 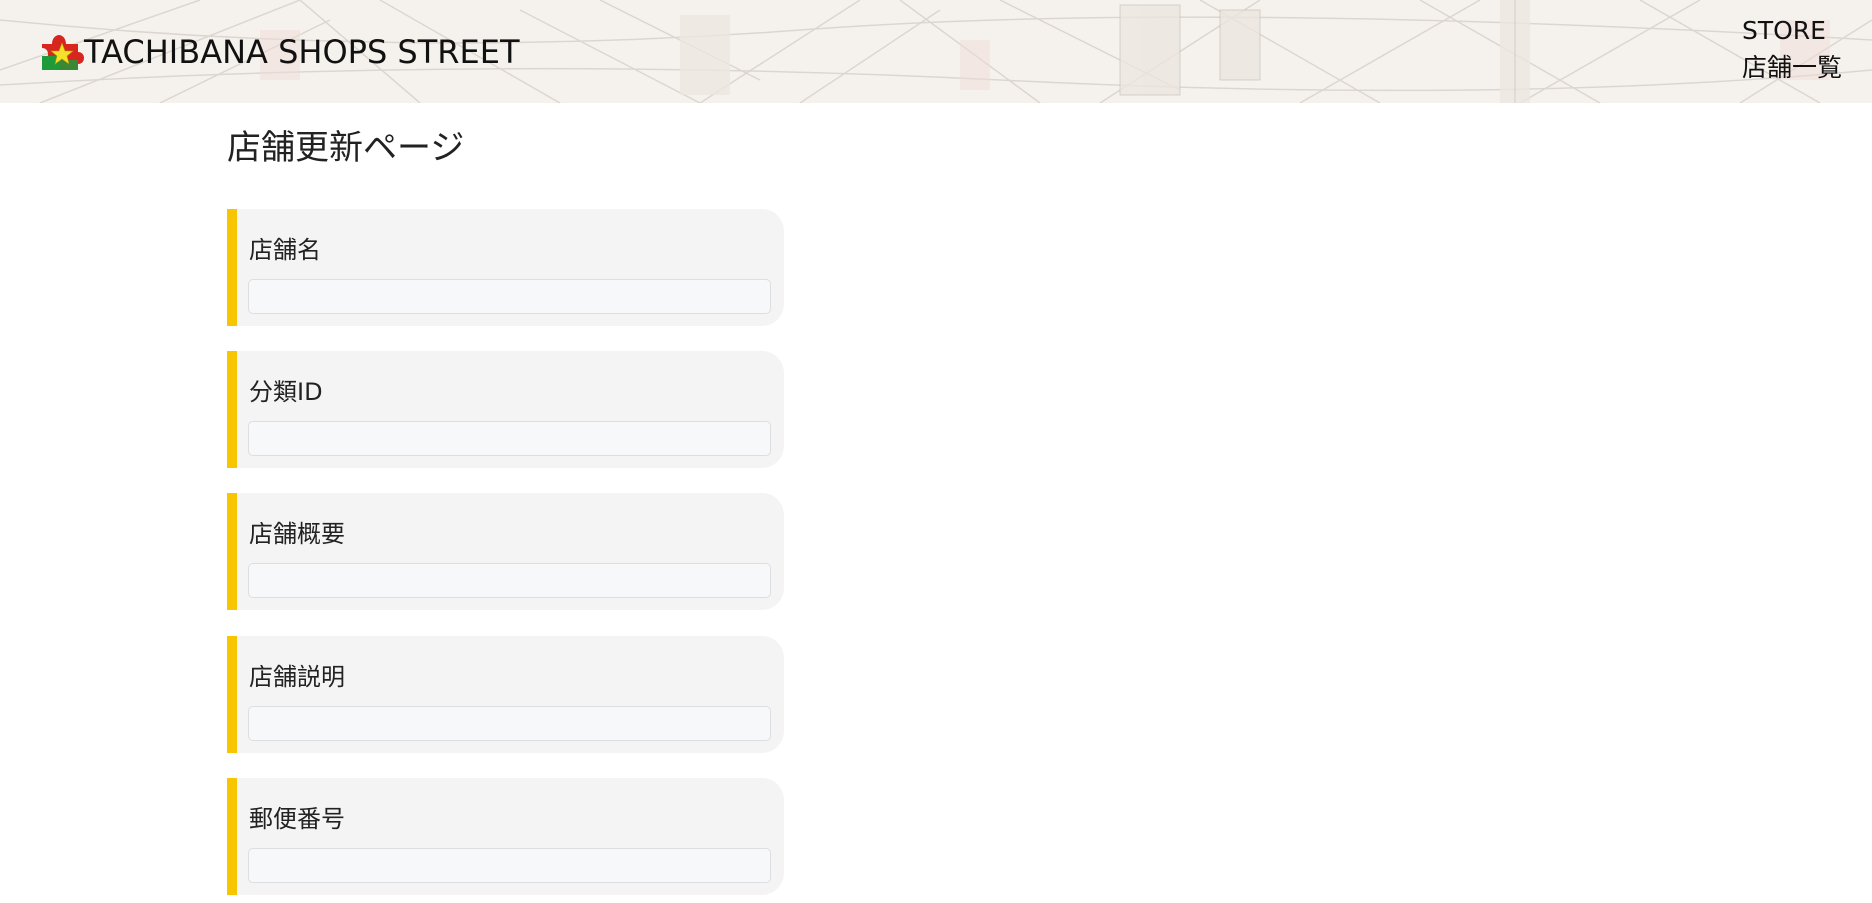 What do you see at coordinates (509, 438) in the screenshot?
I see `category-id-input` at bounding box center [509, 438].